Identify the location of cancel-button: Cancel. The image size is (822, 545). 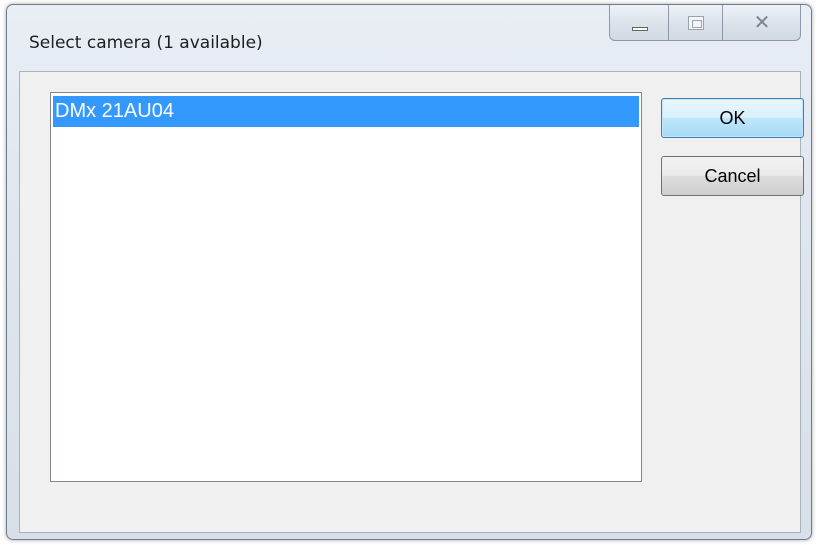
(732, 176).